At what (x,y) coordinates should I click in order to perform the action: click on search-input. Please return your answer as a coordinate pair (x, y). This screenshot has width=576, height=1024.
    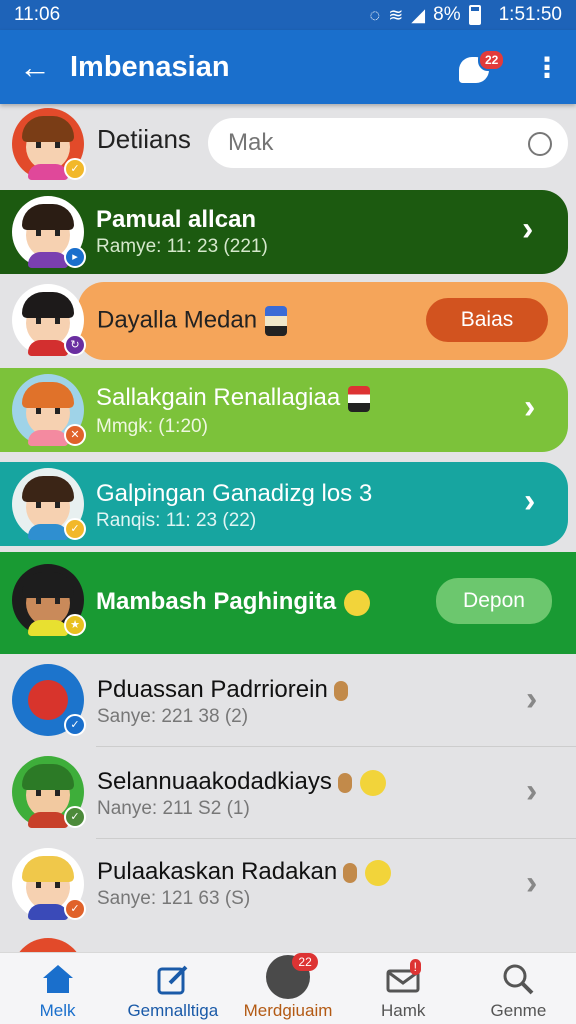
    Looking at the image, I should click on (388, 143).